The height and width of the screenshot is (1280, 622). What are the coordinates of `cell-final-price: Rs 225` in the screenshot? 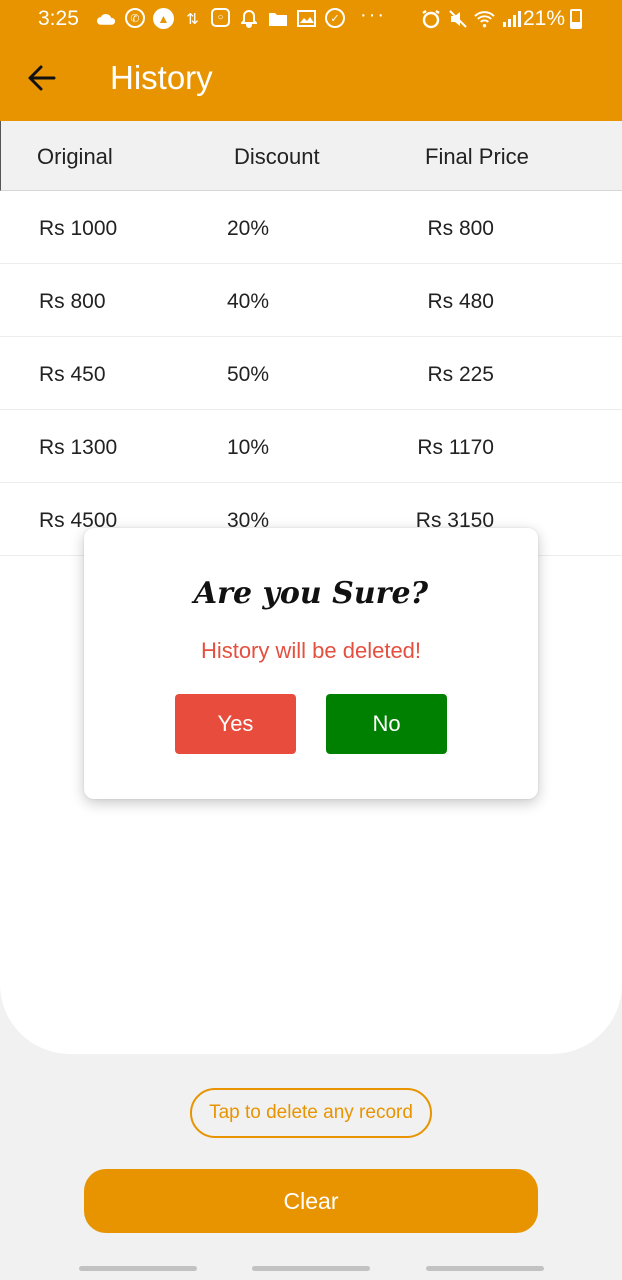 It's located at (460, 374).